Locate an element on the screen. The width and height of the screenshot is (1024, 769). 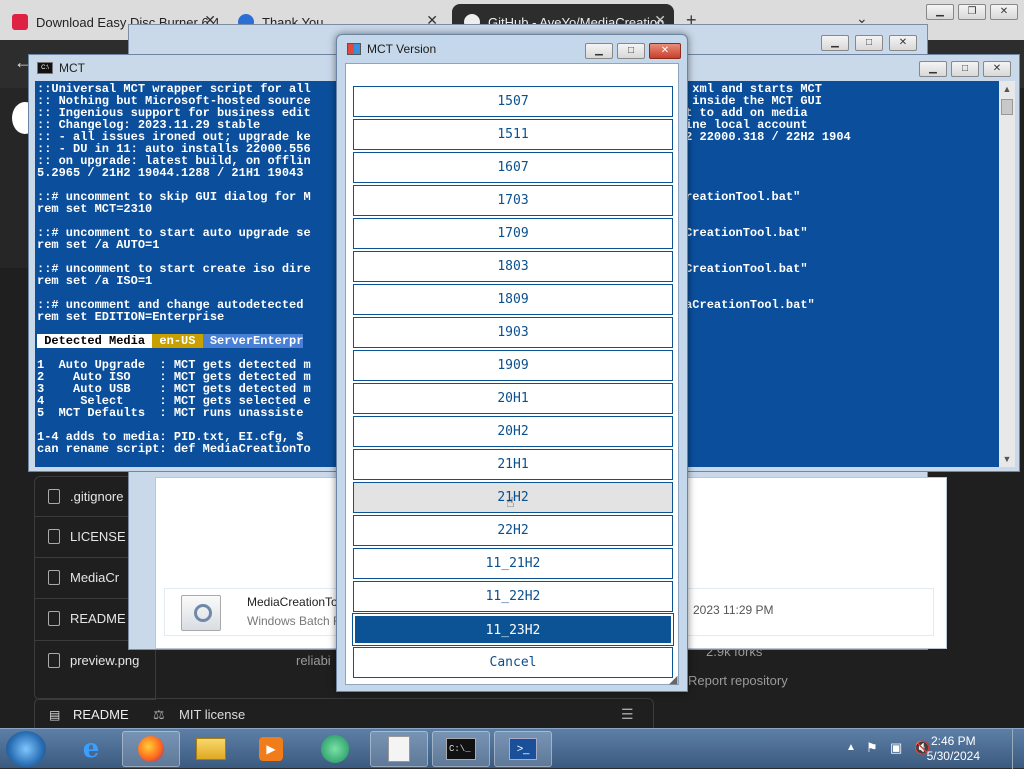
taskbar-batch-file is located at coordinates (399, 749).